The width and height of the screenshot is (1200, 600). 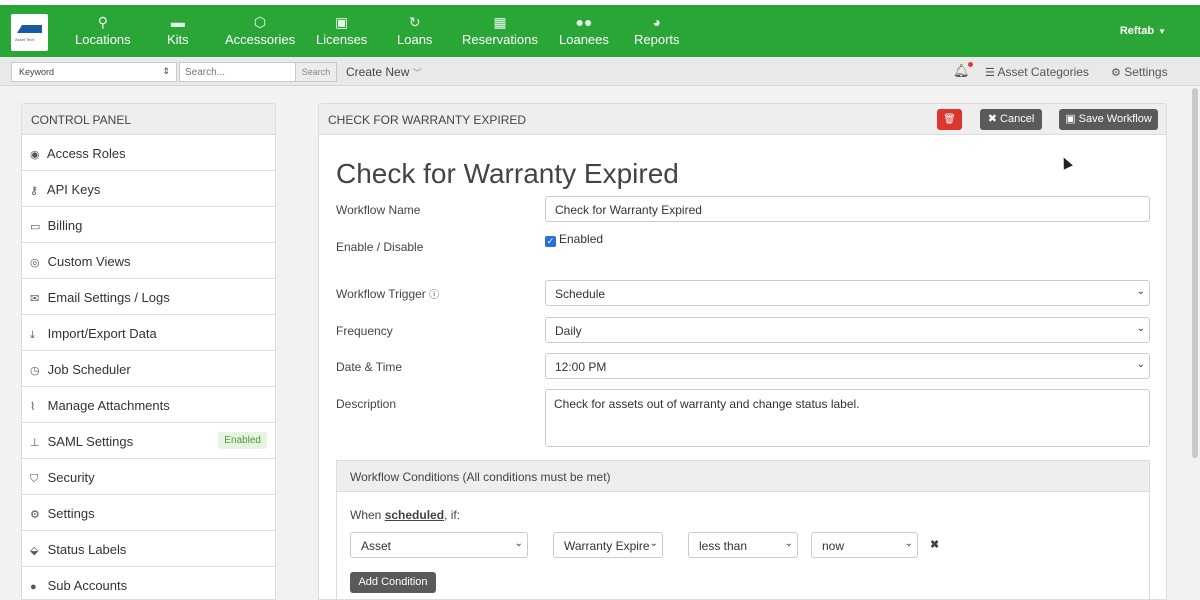 What do you see at coordinates (73, 189) in the screenshot?
I see `cp-item-label: API Keys` at bounding box center [73, 189].